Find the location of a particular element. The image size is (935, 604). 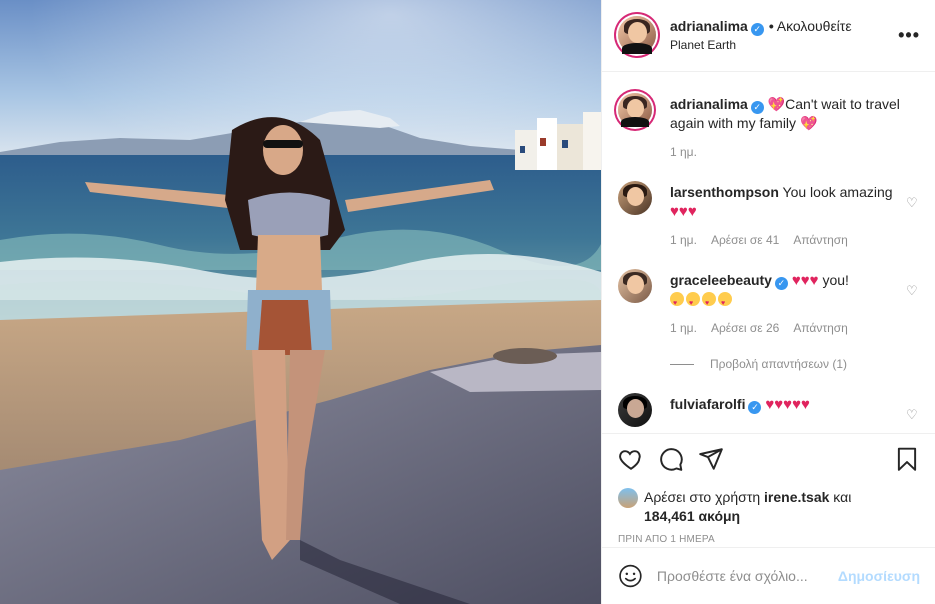

view-replies-button: Προβολή απαντήσεων (1) is located at coordinates (758, 364).